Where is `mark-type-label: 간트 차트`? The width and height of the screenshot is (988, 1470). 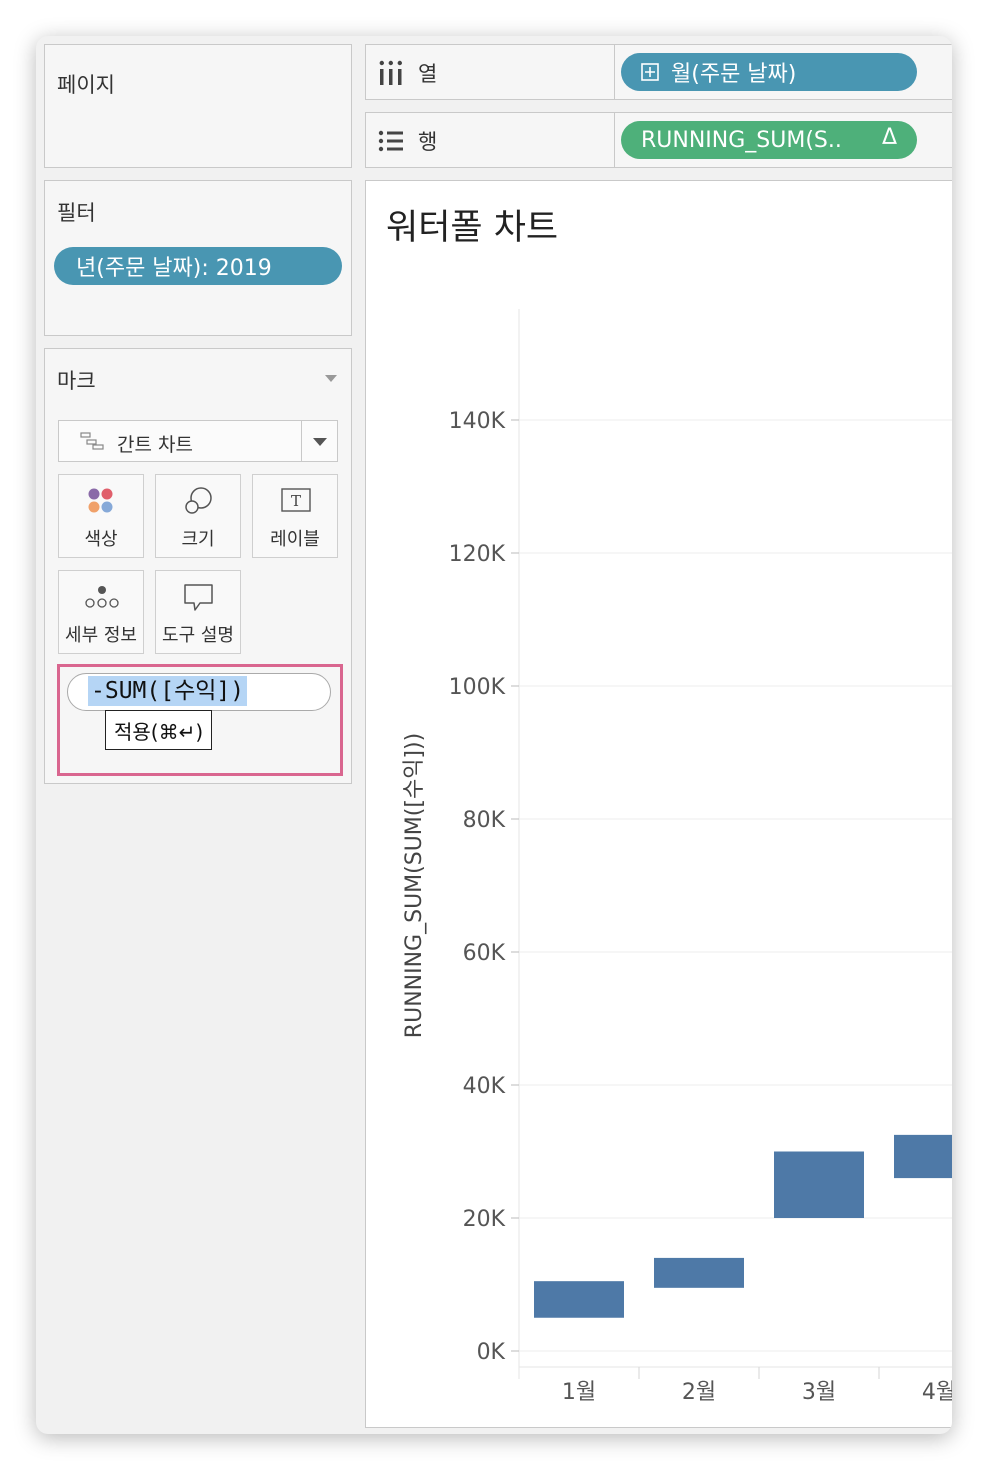 mark-type-label: 간트 차트 is located at coordinates (155, 445).